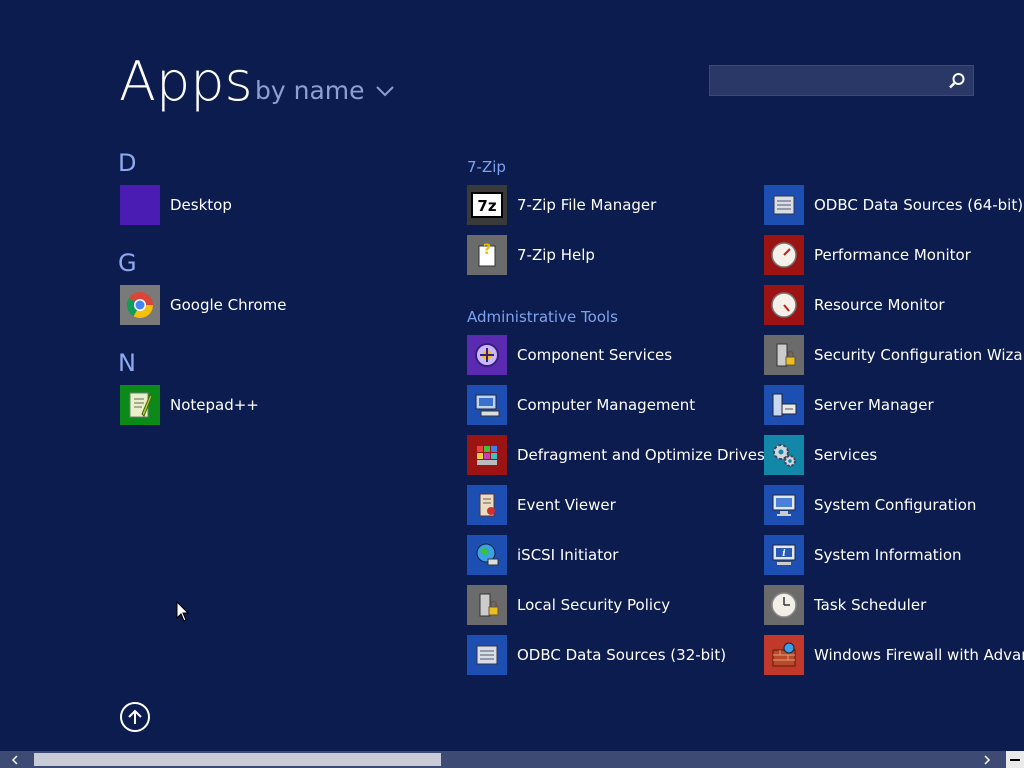  I want to click on app-label: Defragment and Optimize Drives, so click(641, 455).